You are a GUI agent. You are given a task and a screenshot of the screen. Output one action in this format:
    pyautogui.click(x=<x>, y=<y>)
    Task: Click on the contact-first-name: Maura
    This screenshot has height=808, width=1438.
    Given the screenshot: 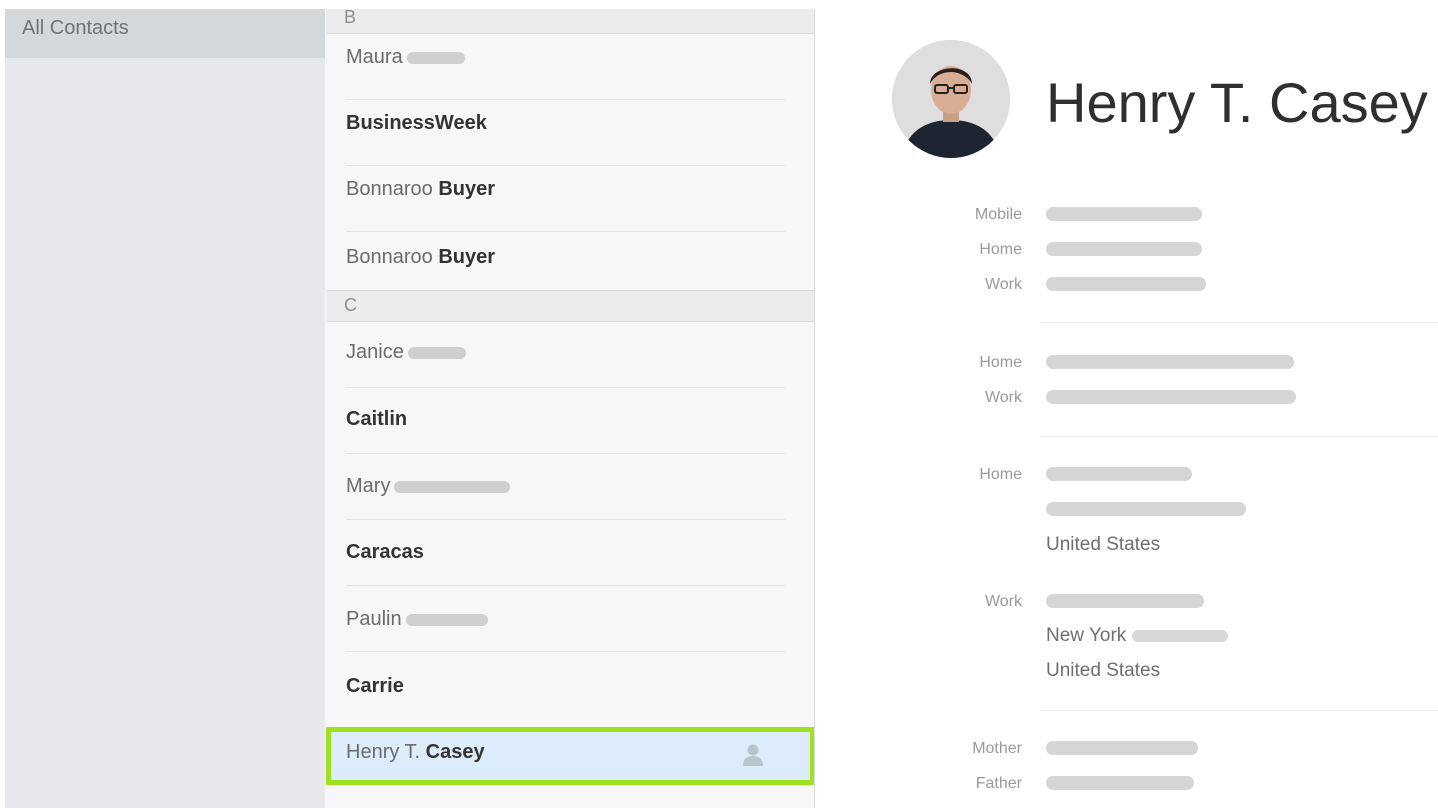 What is the action you would take?
    pyautogui.click(x=374, y=57)
    